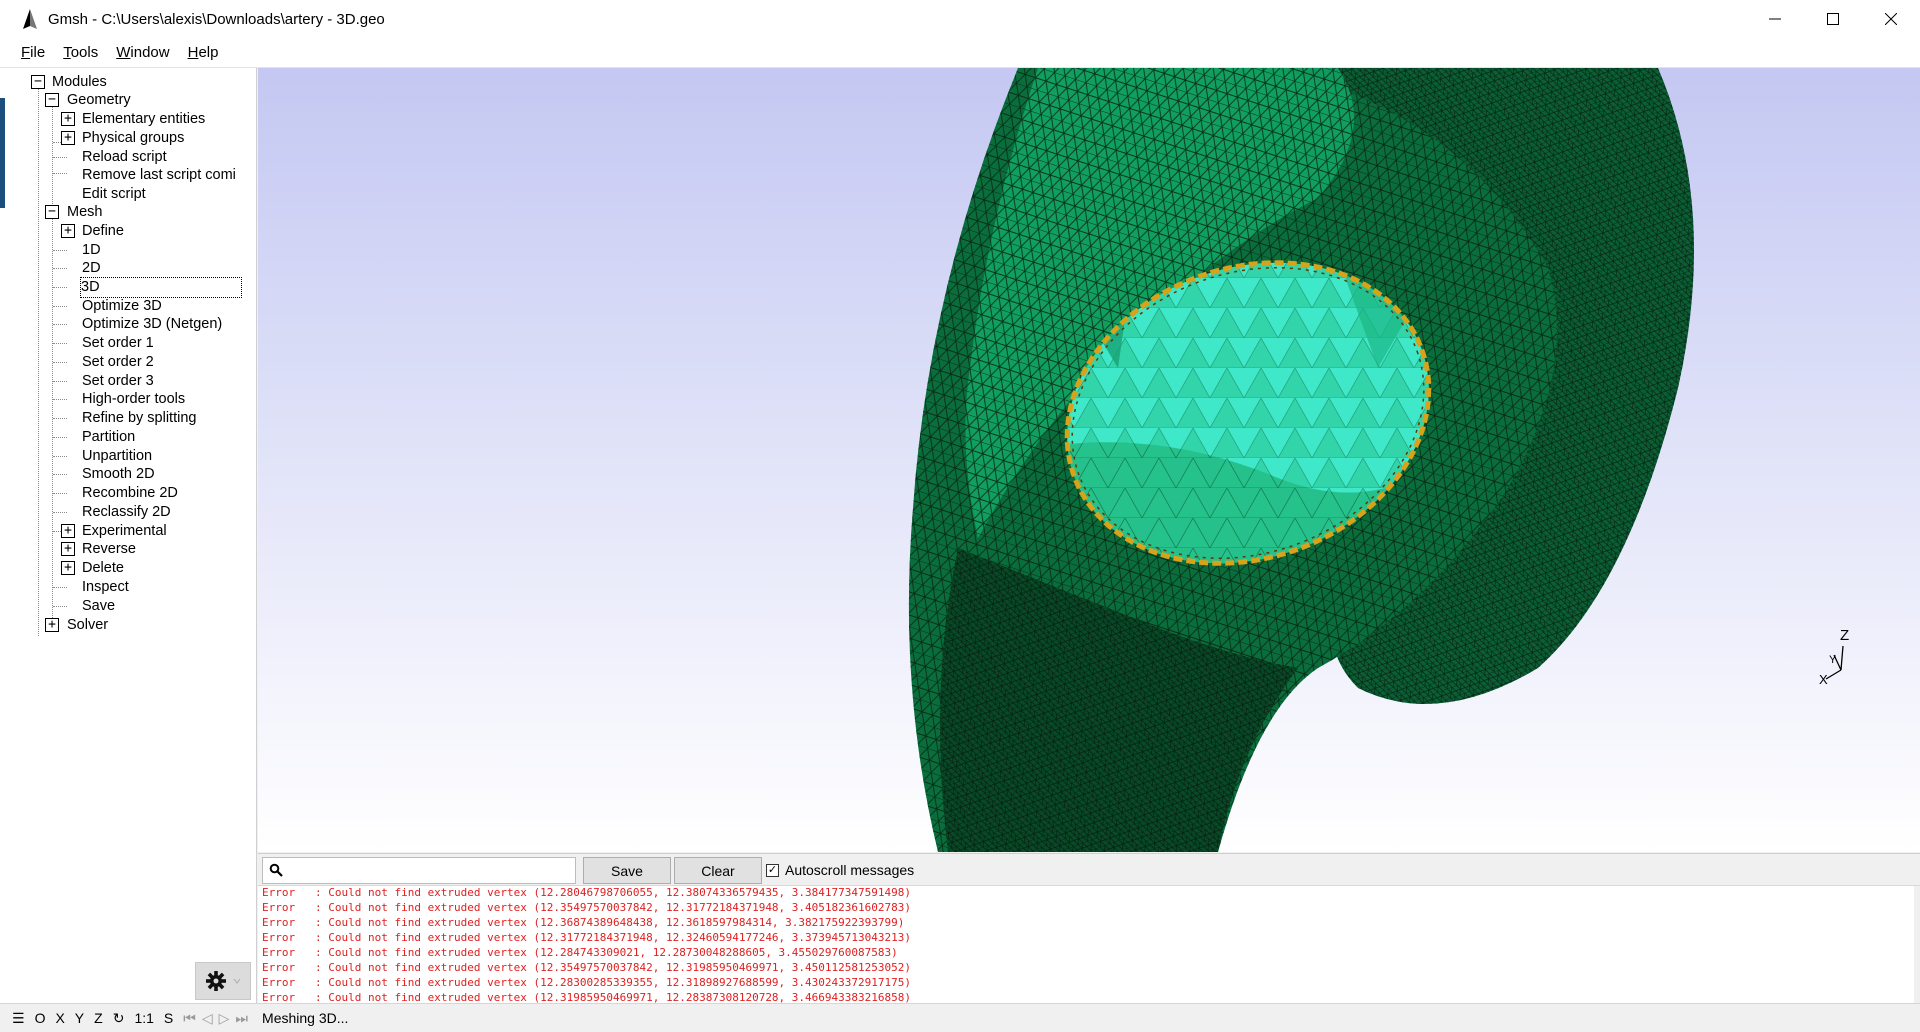 The image size is (1920, 1032). I want to click on last-step-icon: ⏭, so click(241, 1018).